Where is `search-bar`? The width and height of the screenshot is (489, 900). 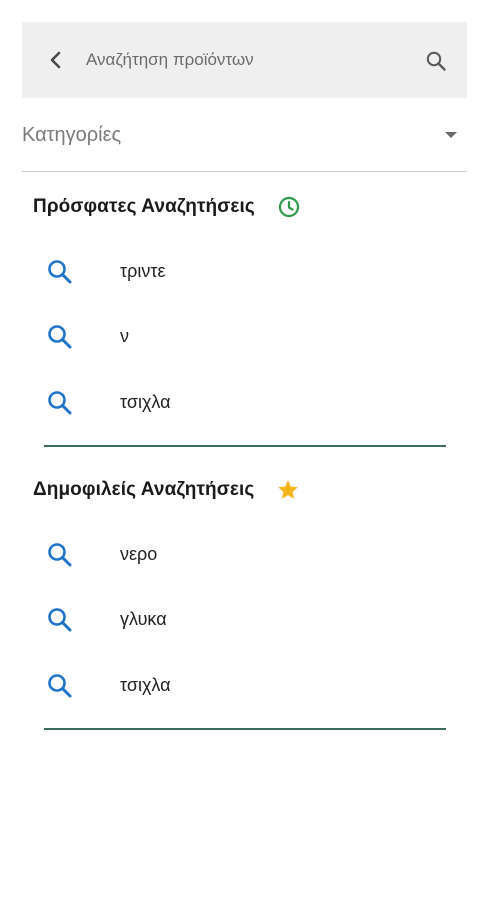 search-bar is located at coordinates (244, 60).